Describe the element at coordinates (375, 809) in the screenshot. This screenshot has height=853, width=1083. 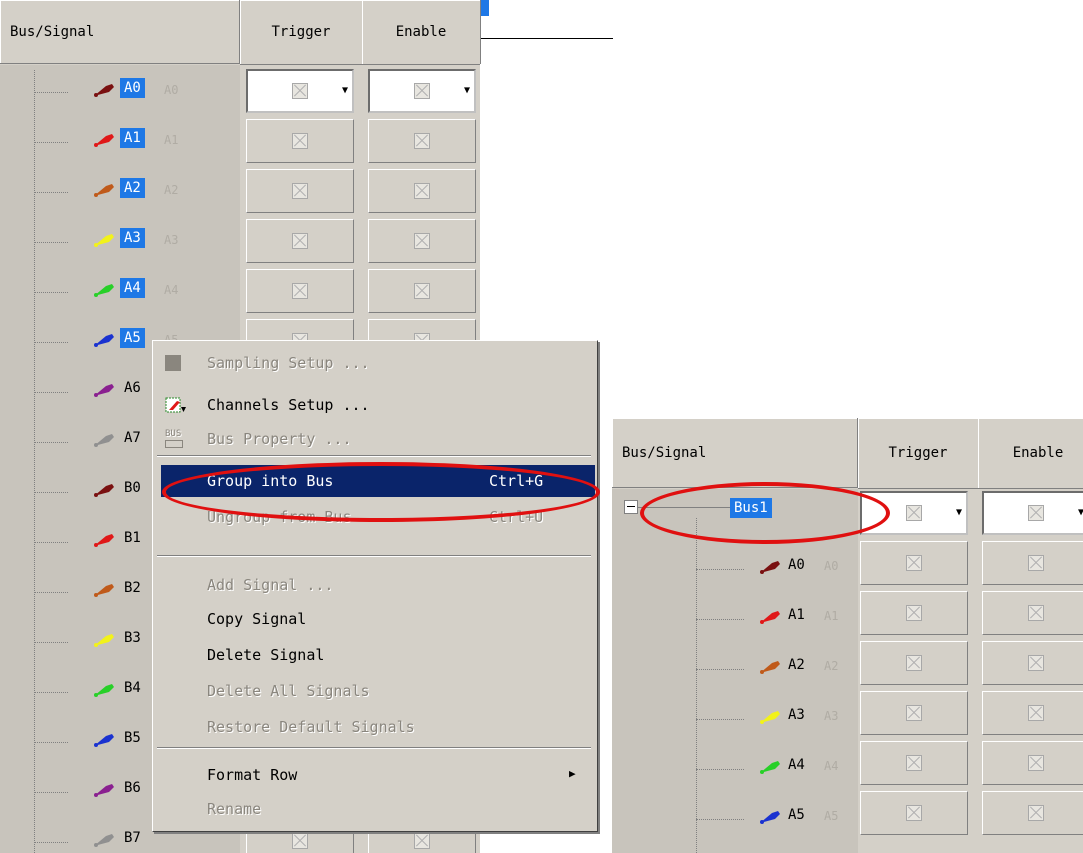
I see `menu-item-rename: Rename` at that location.